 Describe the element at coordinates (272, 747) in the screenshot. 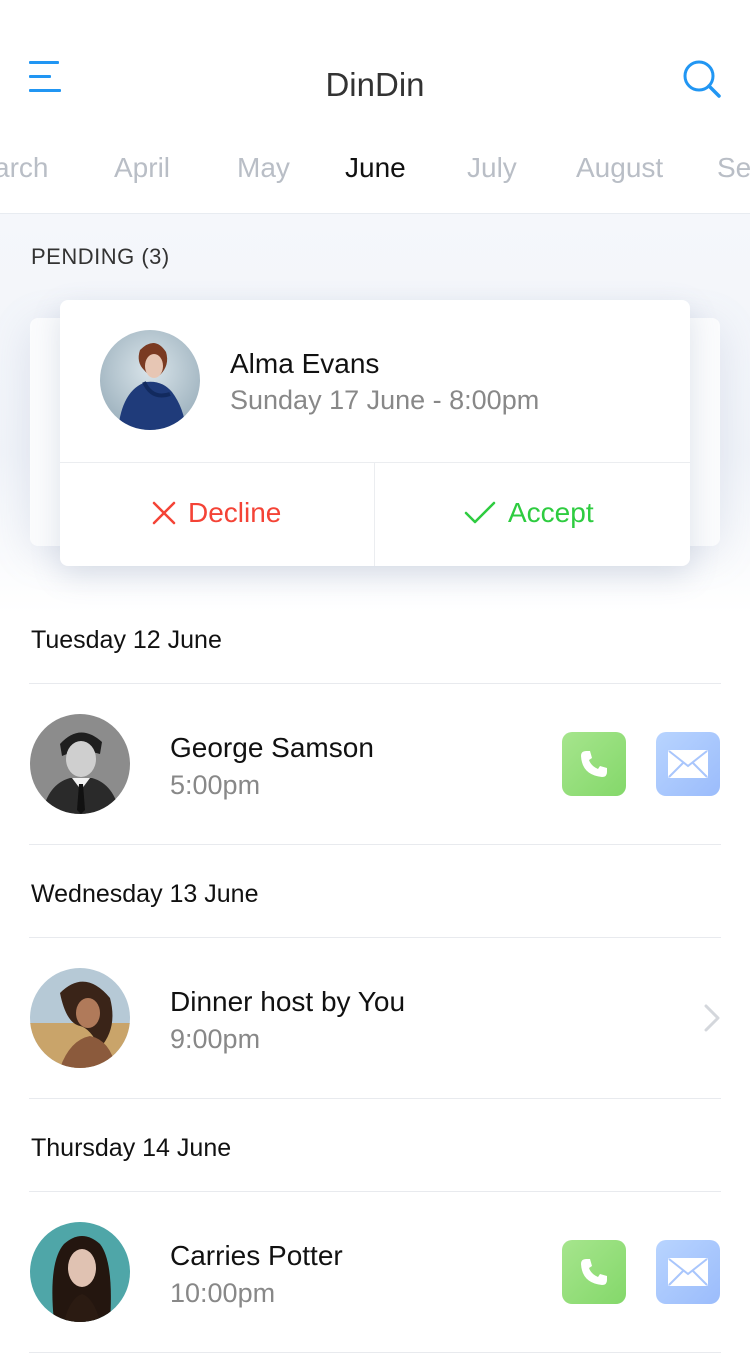

I see `event-name: George Samson` at that location.